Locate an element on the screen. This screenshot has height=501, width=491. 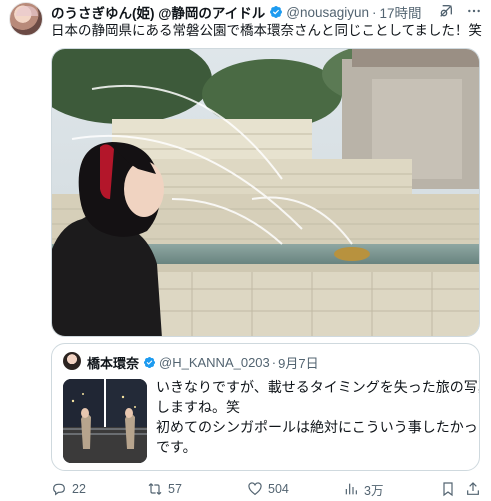
more-icon is located at coordinates (474, 11).